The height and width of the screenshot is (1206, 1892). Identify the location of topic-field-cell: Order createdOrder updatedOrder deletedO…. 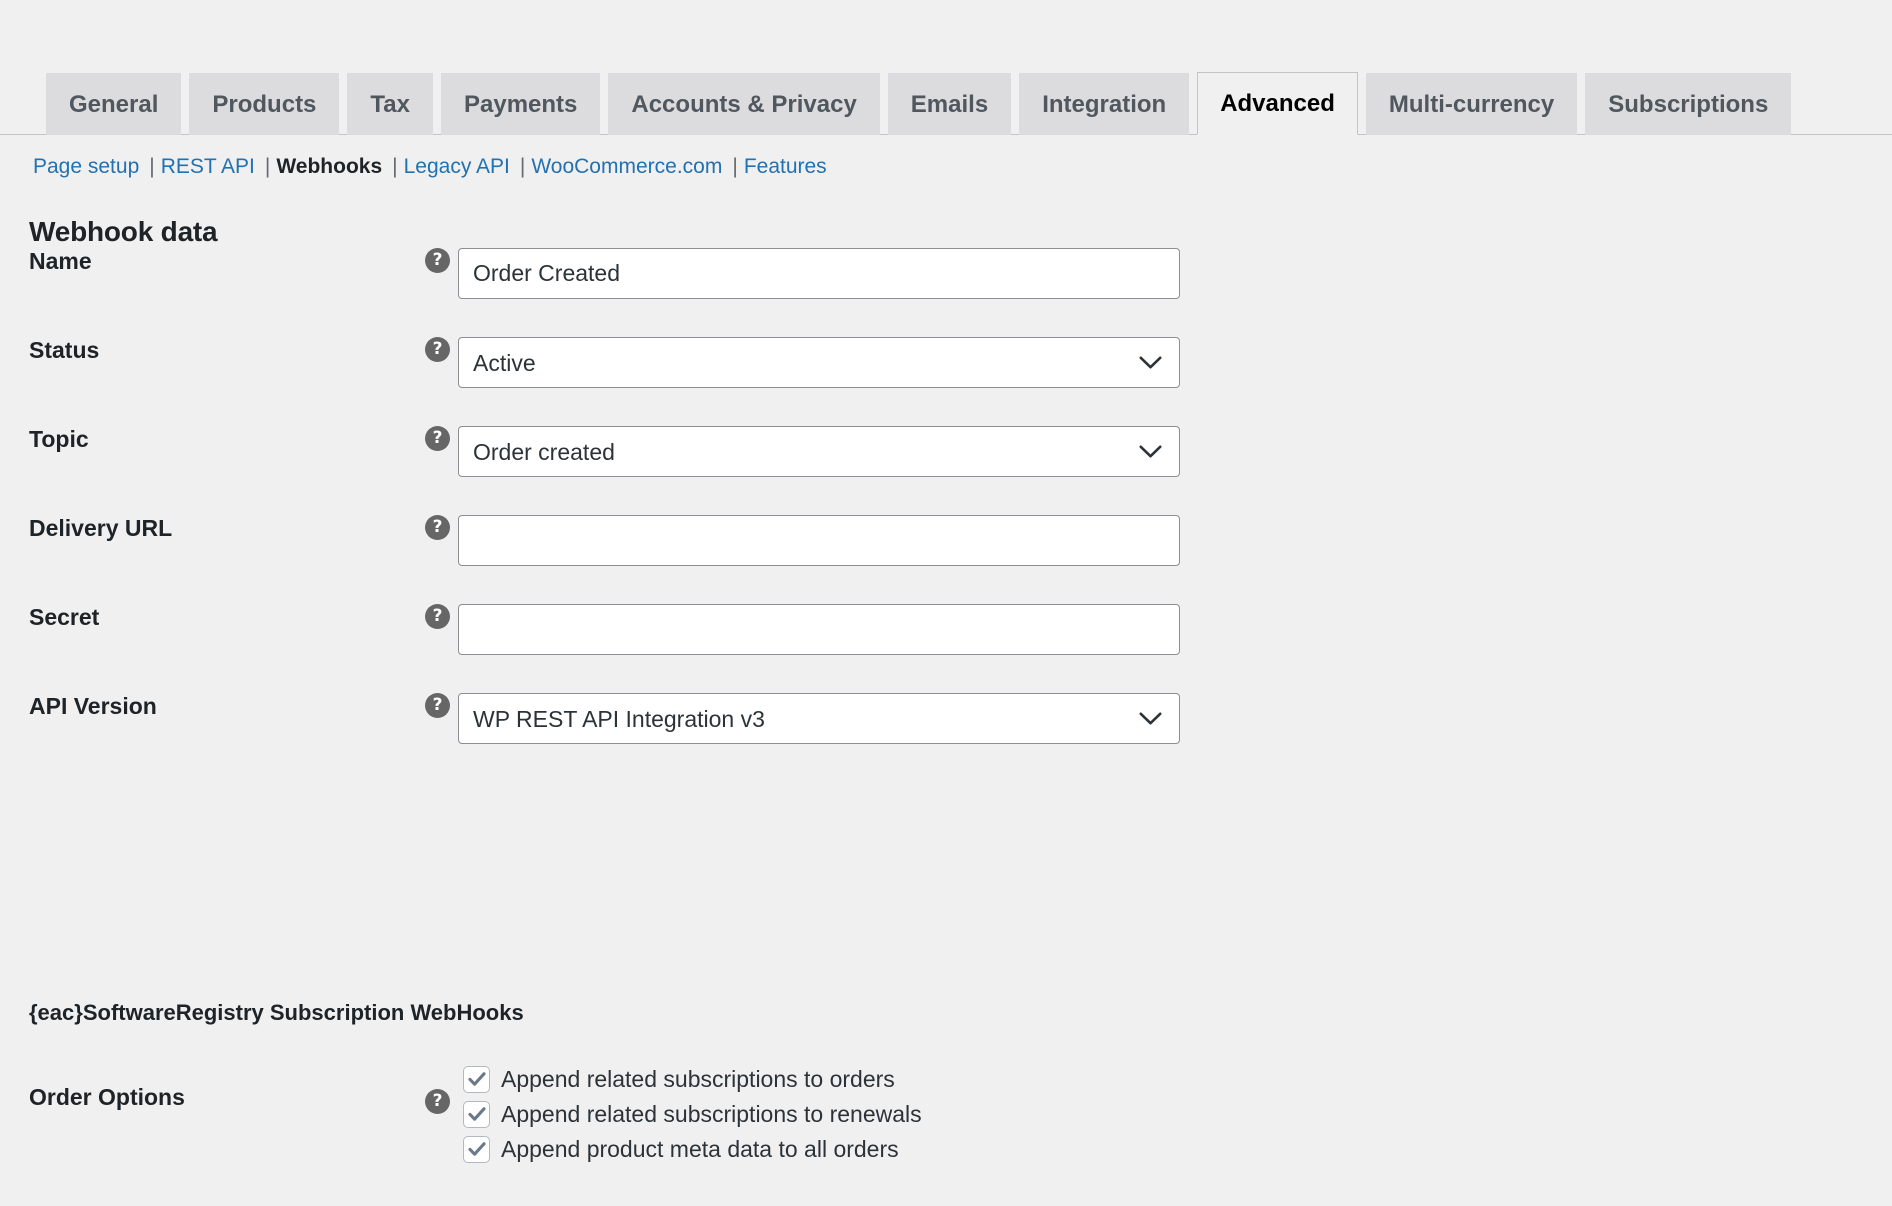
(1175, 451).